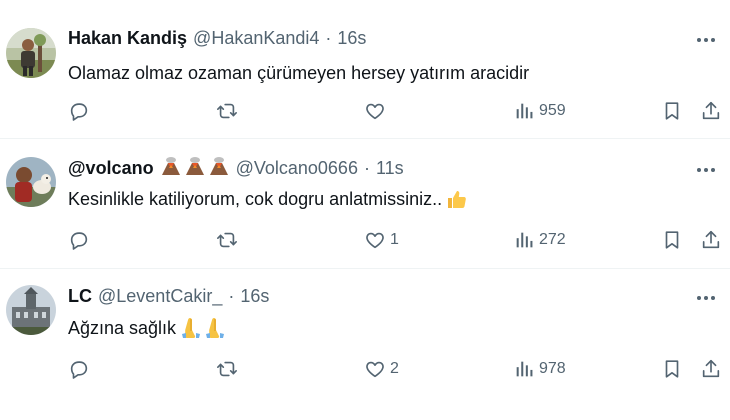 The width and height of the screenshot is (730, 420). What do you see at coordinates (456, 199) in the screenshot?
I see `thumbs-up-emoji` at bounding box center [456, 199].